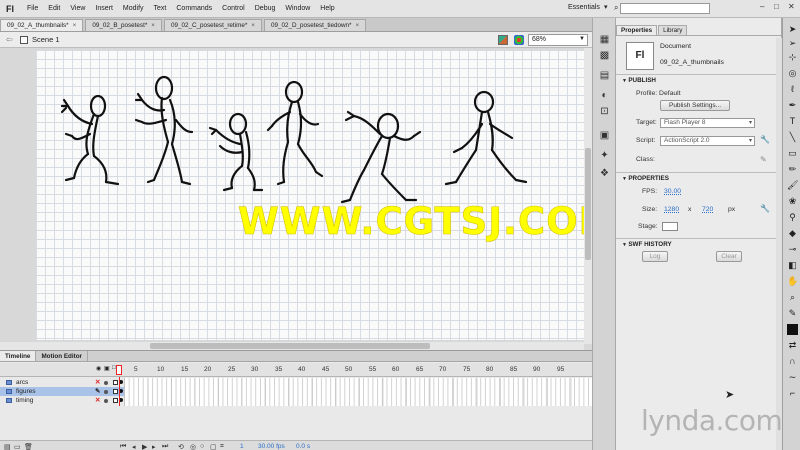 This screenshot has height=450, width=800. What do you see at coordinates (584, 7) in the screenshot?
I see `workspace-selector: Essentials` at bounding box center [584, 7].